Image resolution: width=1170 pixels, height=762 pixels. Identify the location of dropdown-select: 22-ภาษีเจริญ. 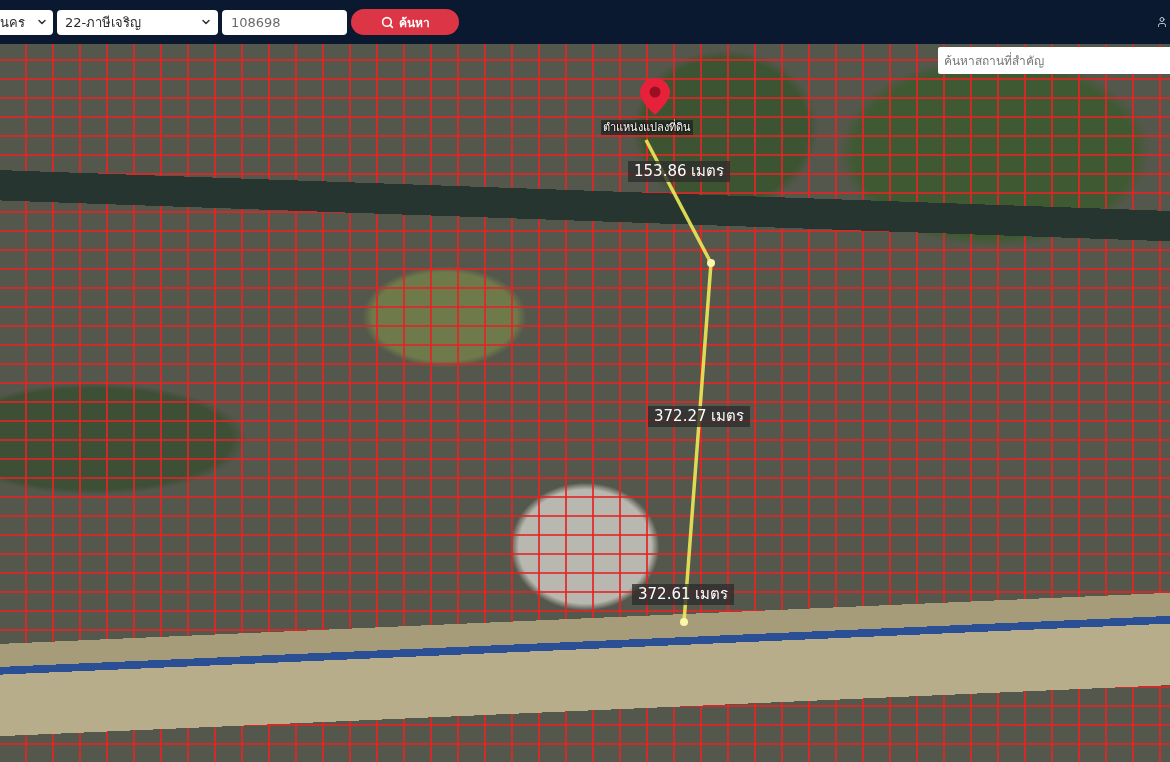
(137, 22).